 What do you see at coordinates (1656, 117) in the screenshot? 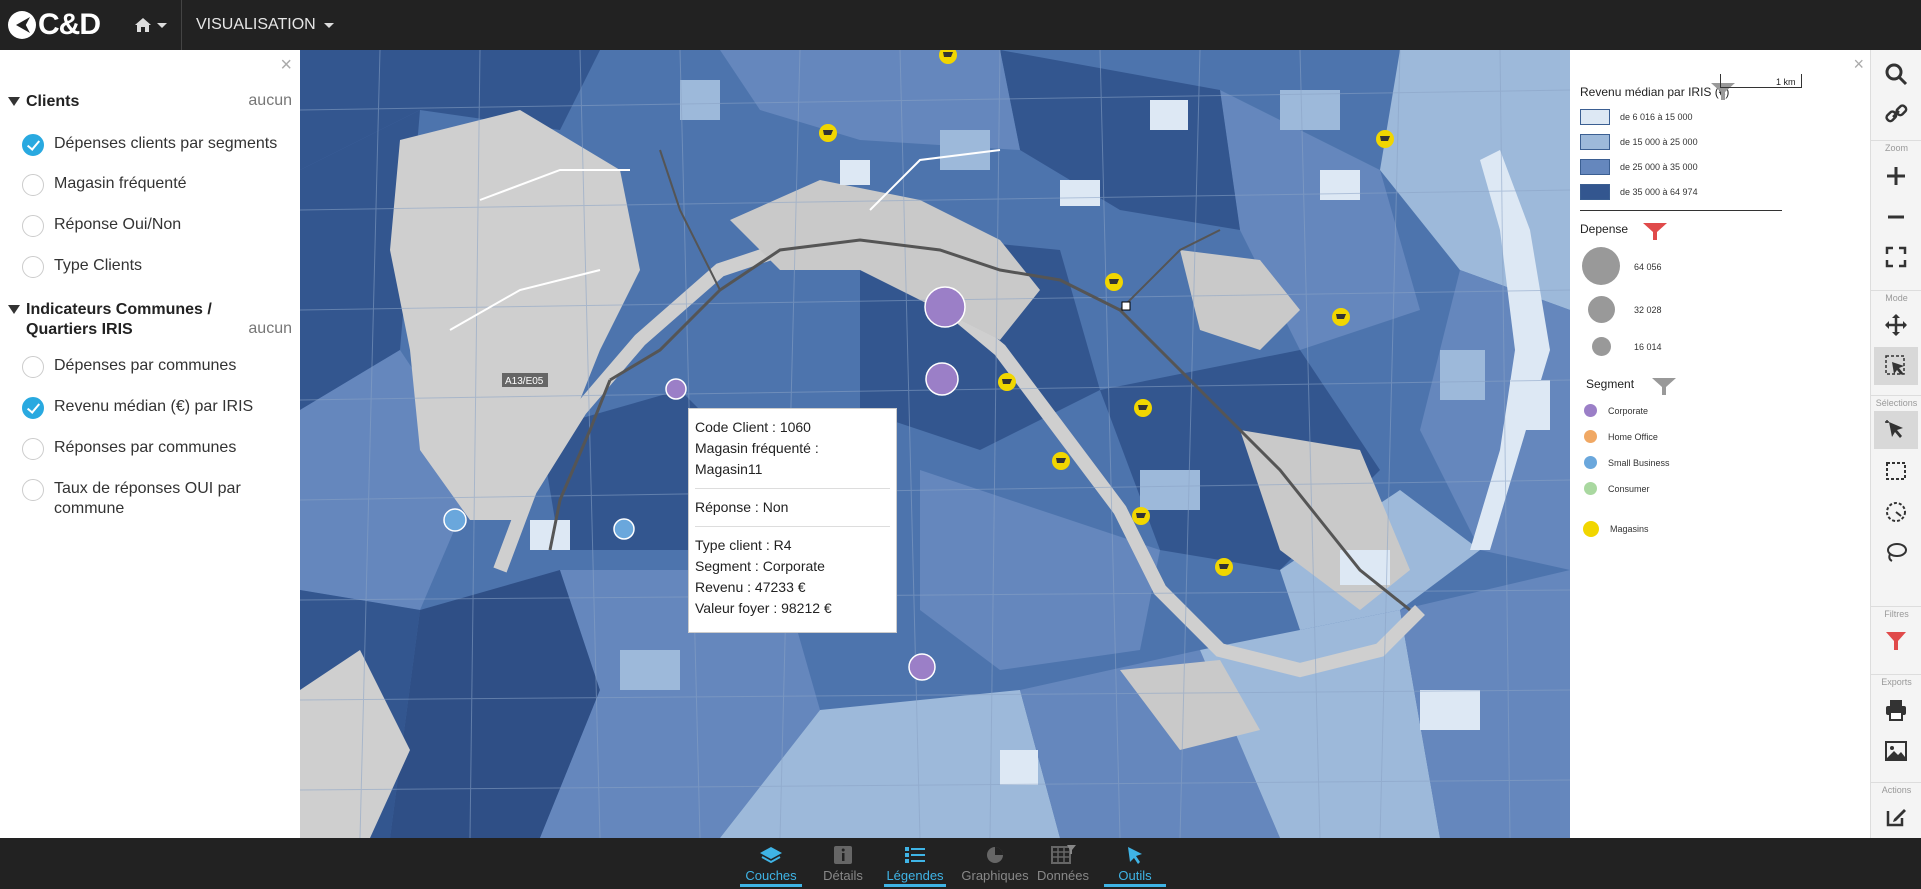
I see `legend-class-label: de 6 016 à 15 000` at bounding box center [1656, 117].